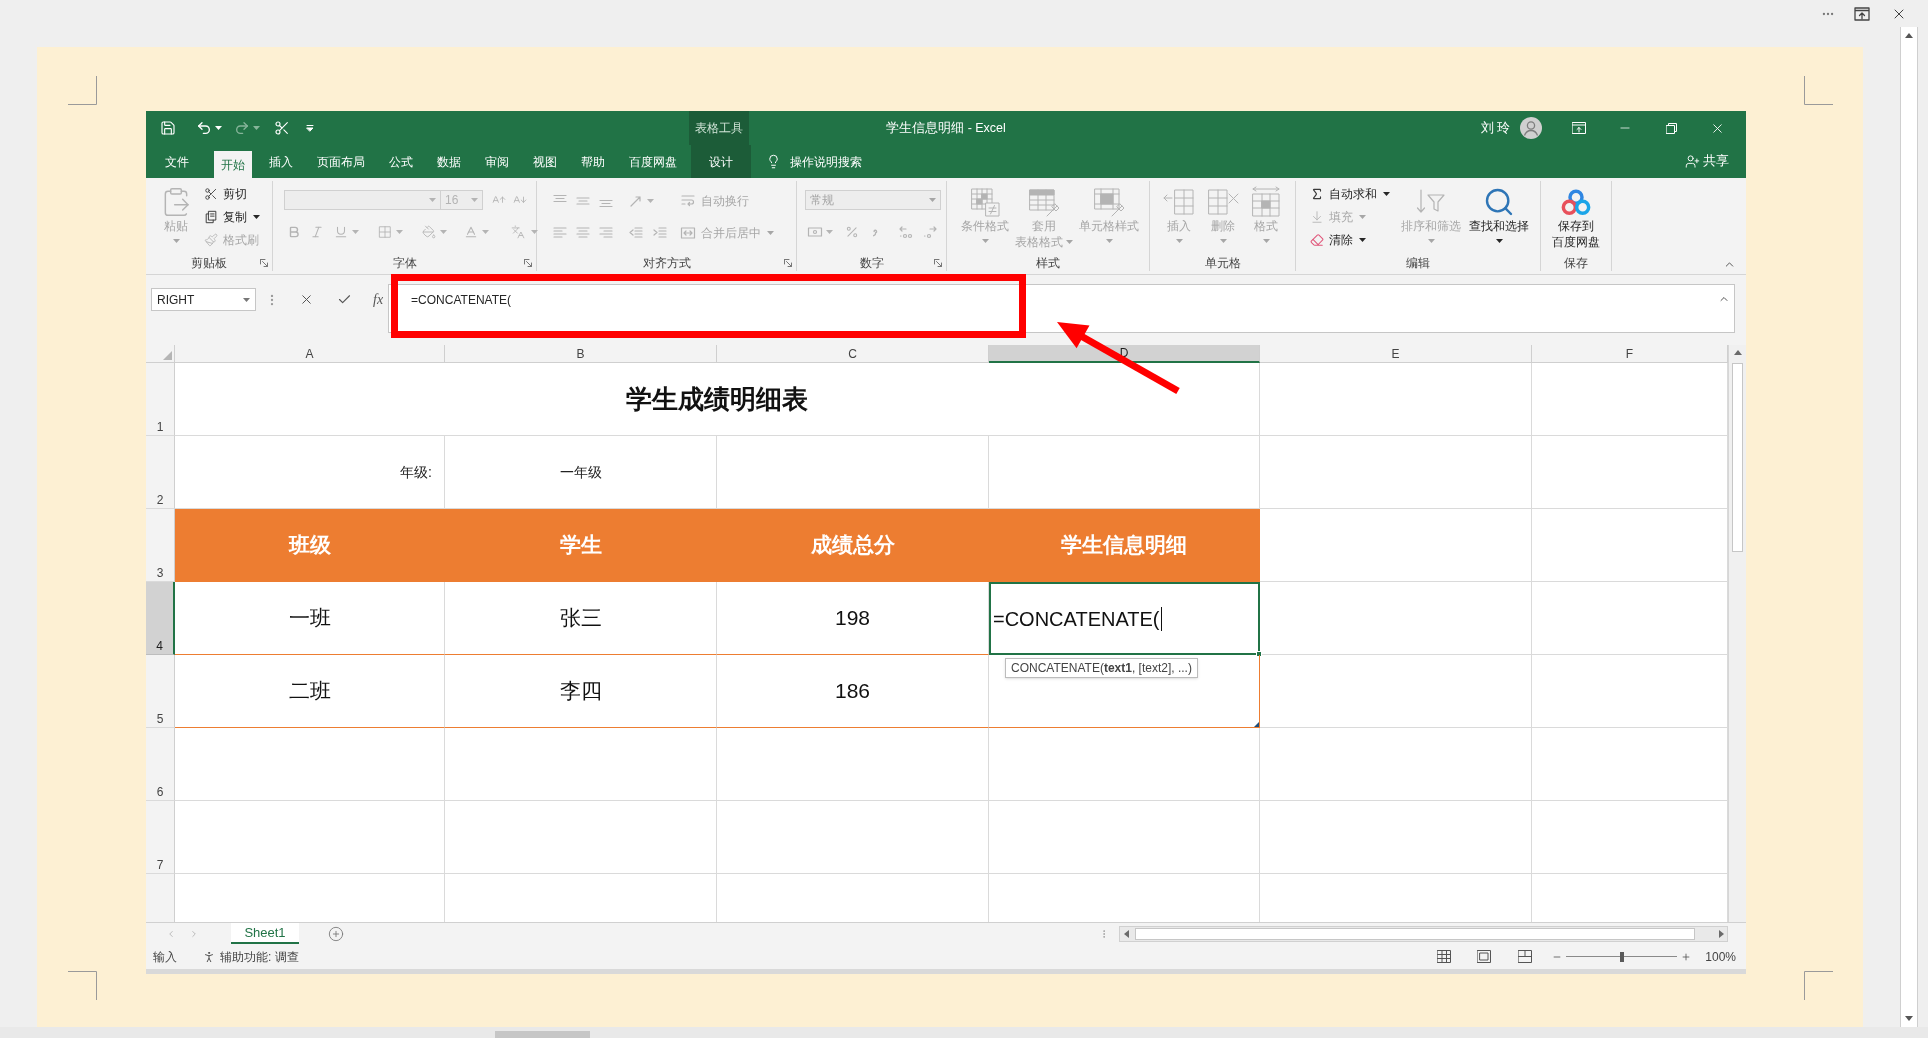  What do you see at coordinates (242, 128) in the screenshot?
I see `redo-icon` at bounding box center [242, 128].